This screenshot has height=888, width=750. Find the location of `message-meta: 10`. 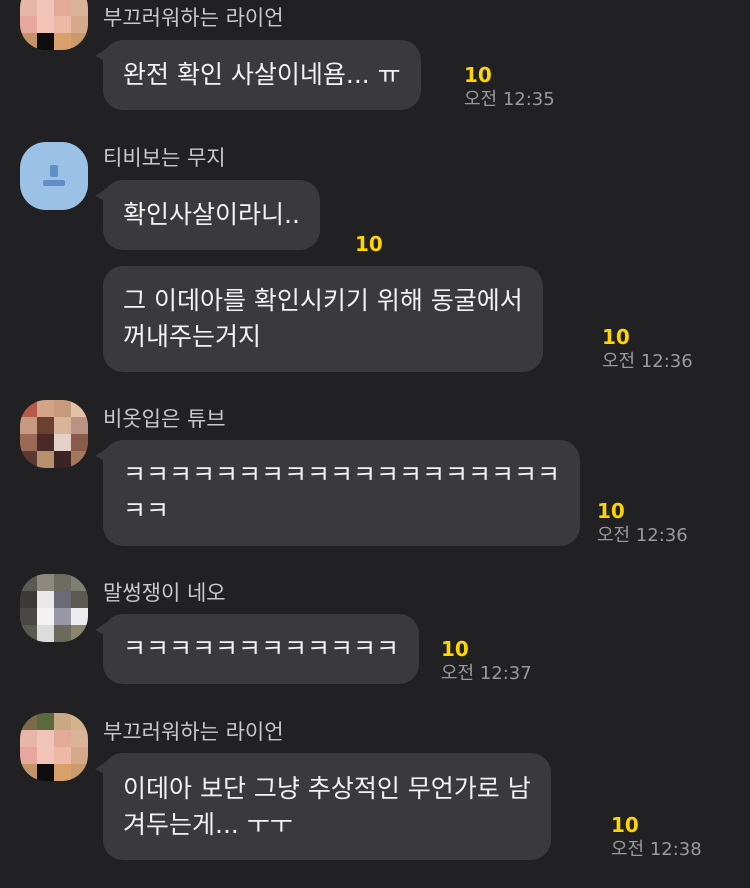

message-meta: 10 is located at coordinates (369, 244).